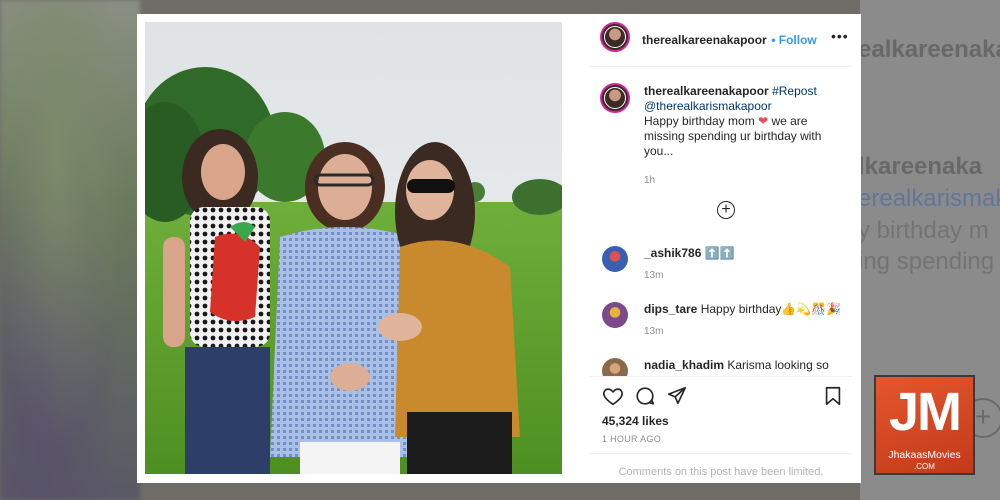 This screenshot has height=500, width=1000. What do you see at coordinates (708, 106) in the screenshot?
I see `caption-mention: @therealkarismakapoor` at bounding box center [708, 106].